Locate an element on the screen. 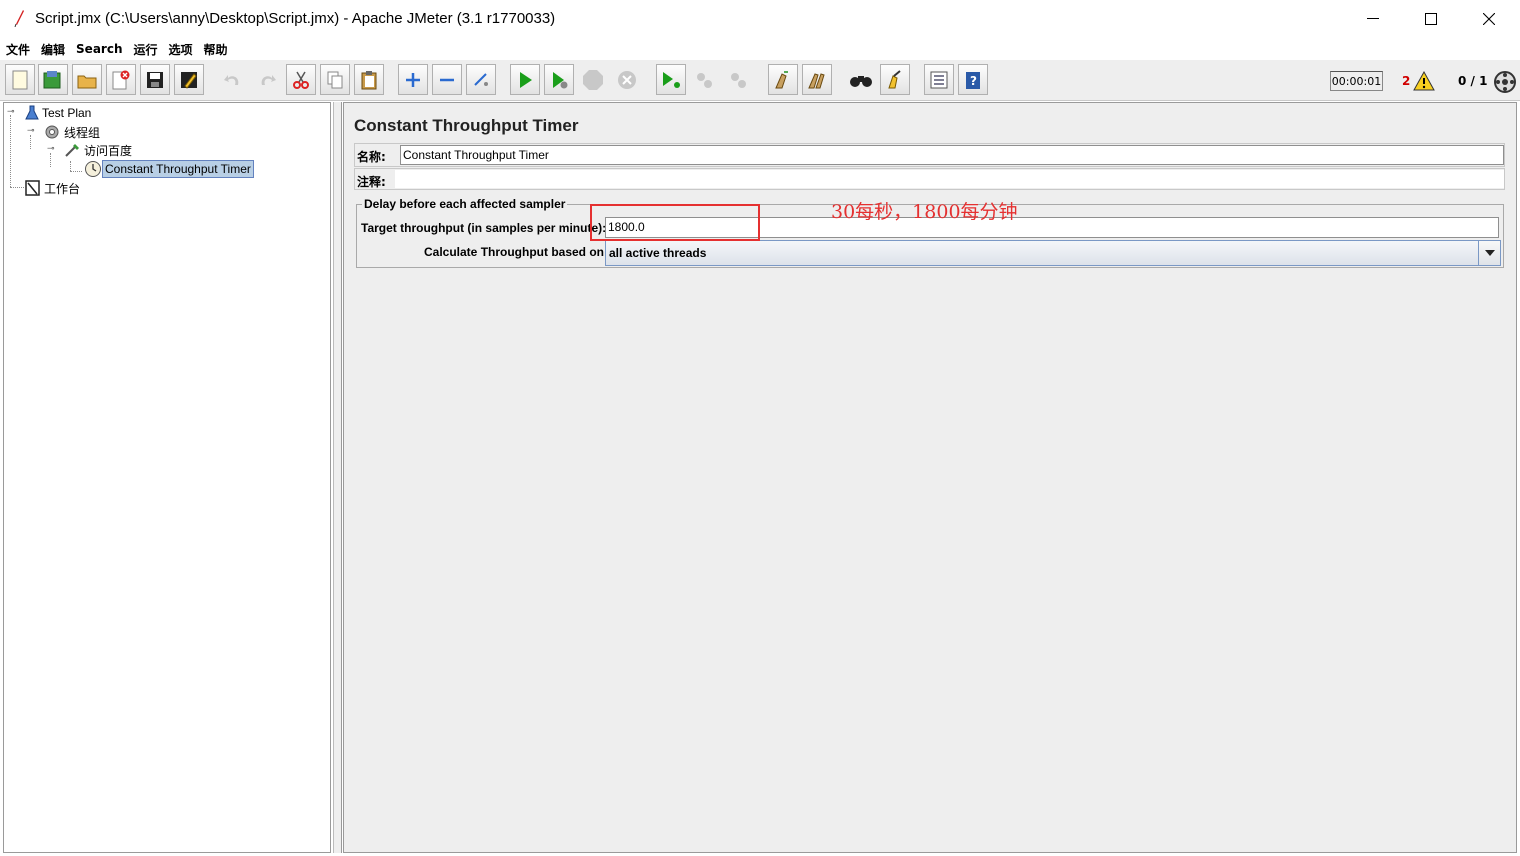 This screenshot has height=856, width=1520. expand-all-button is located at coordinates (413, 79).